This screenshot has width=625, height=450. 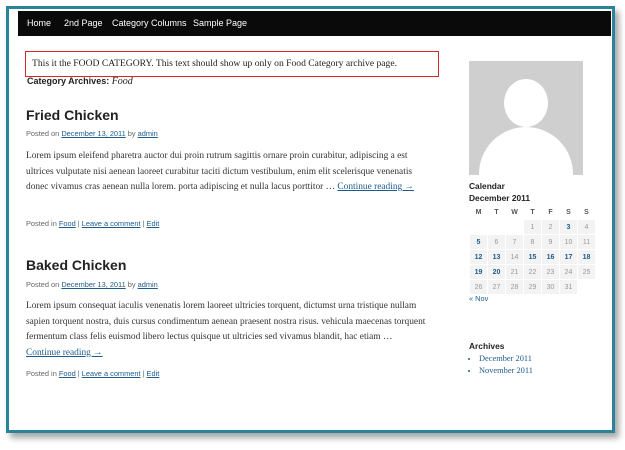 I want to click on calendar-week-row: 26 27 28 29 30 31, so click(x=532, y=287).